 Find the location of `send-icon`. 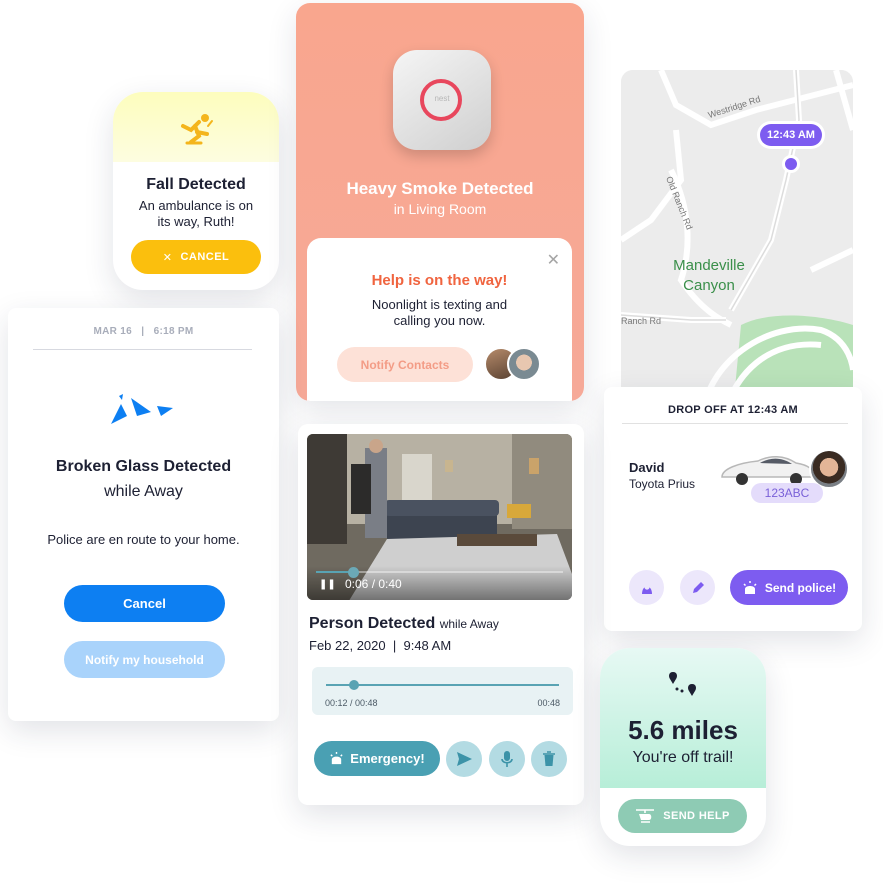

send-icon is located at coordinates (464, 759).